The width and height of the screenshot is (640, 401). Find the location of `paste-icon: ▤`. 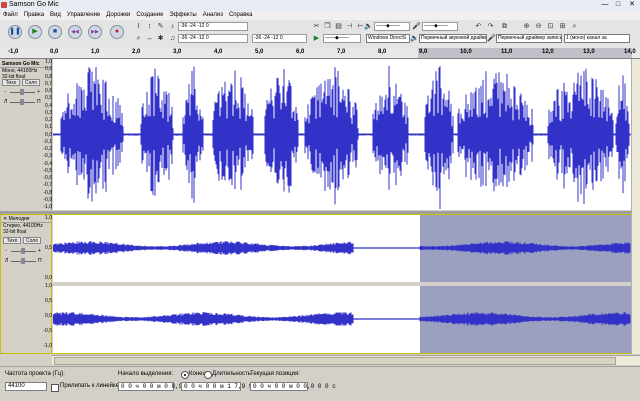

paste-icon: ▤ is located at coordinates (338, 26).